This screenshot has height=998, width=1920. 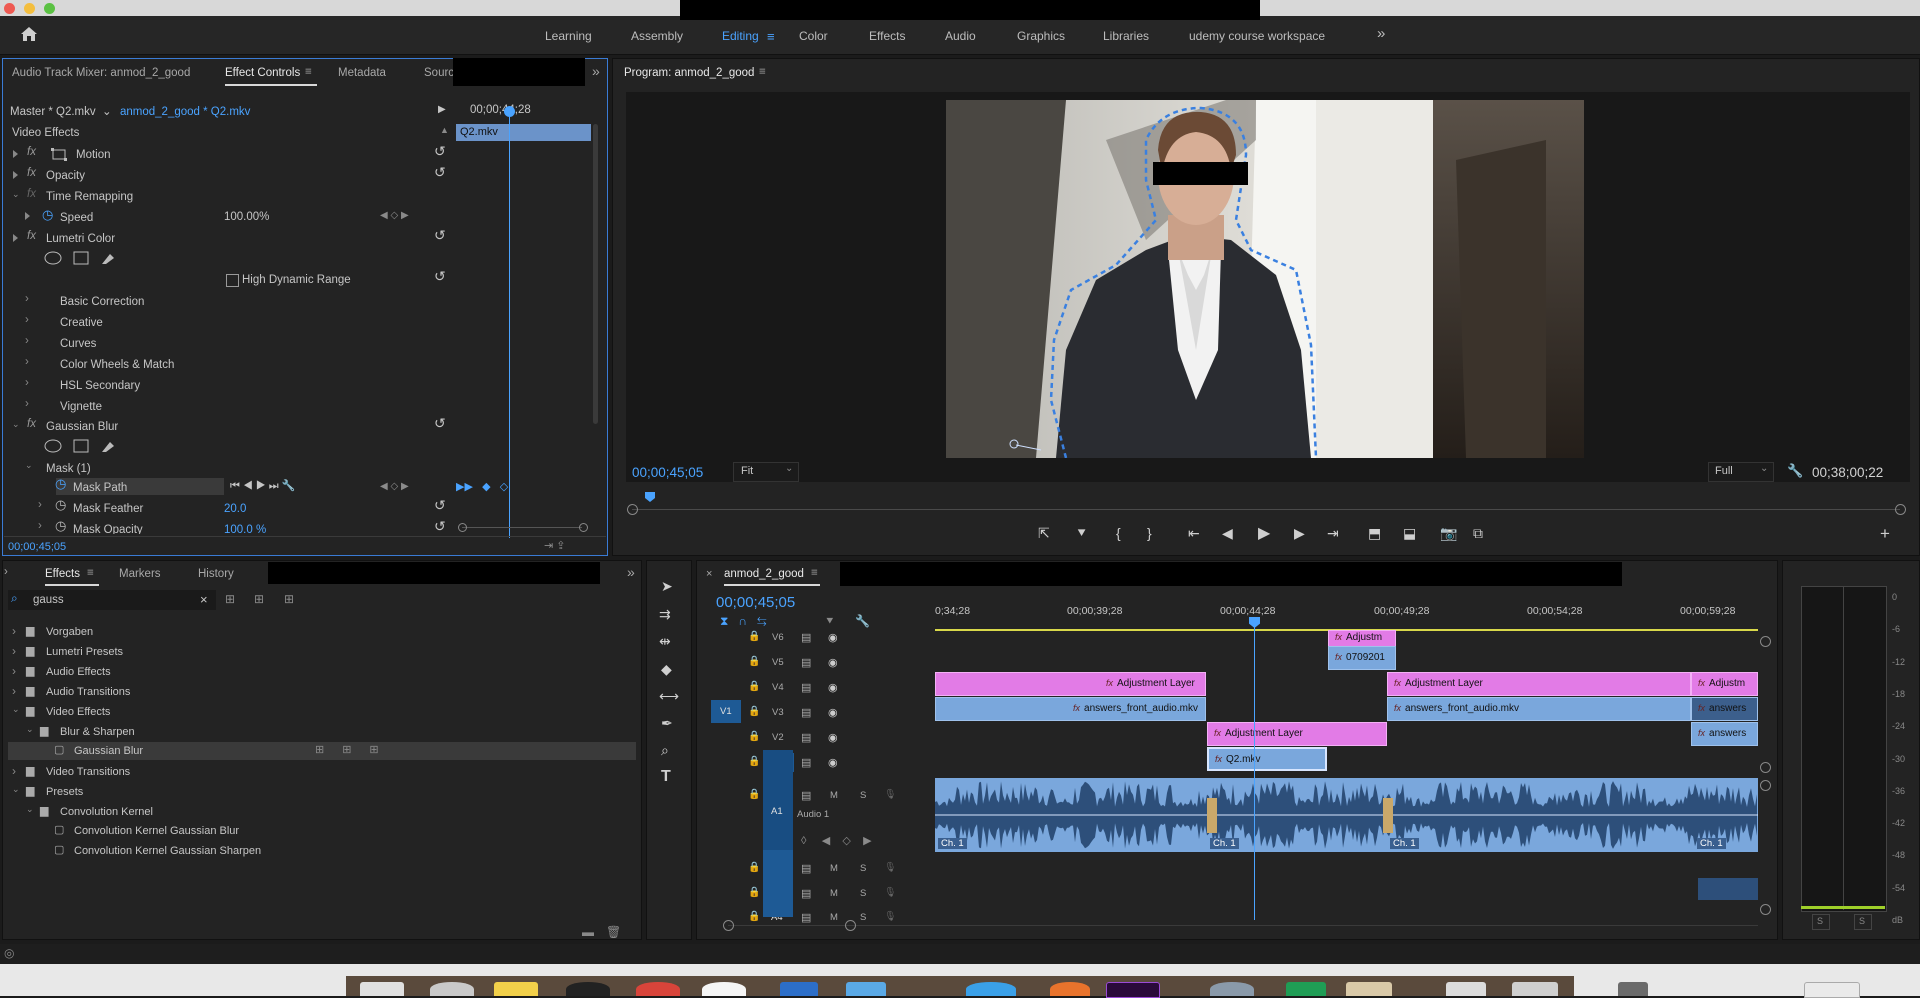 What do you see at coordinates (1362, 658) in the screenshot?
I see `timeline-clip: fx 0709201` at bounding box center [1362, 658].